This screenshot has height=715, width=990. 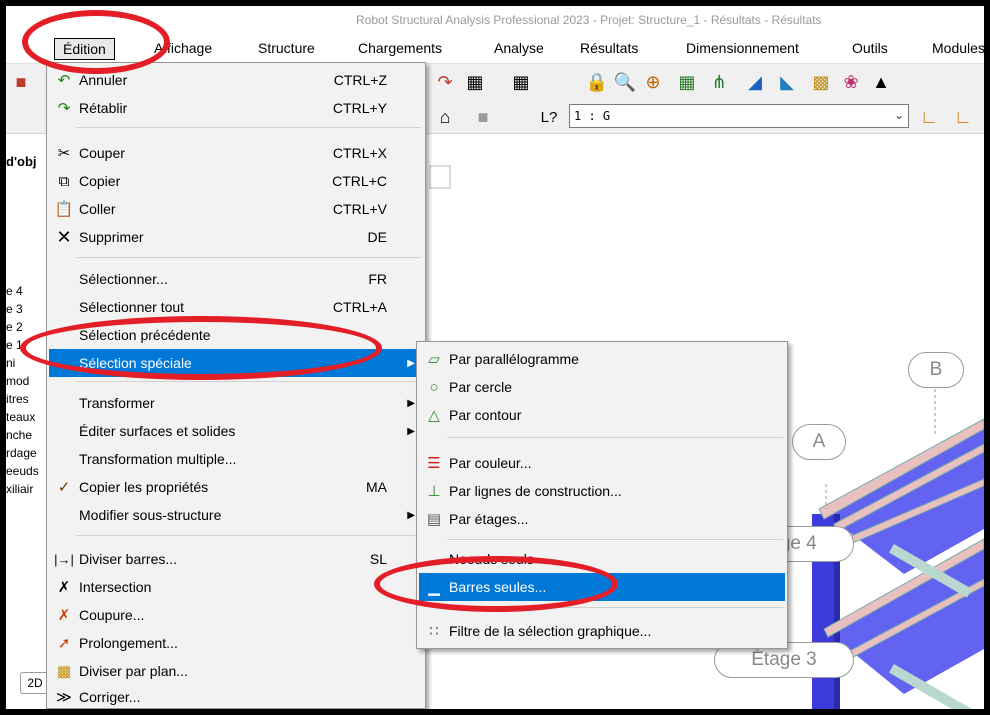 I want to click on menu-item-editer-surfaces: Éditer surfaces et solides ▶, so click(x=236, y=431).